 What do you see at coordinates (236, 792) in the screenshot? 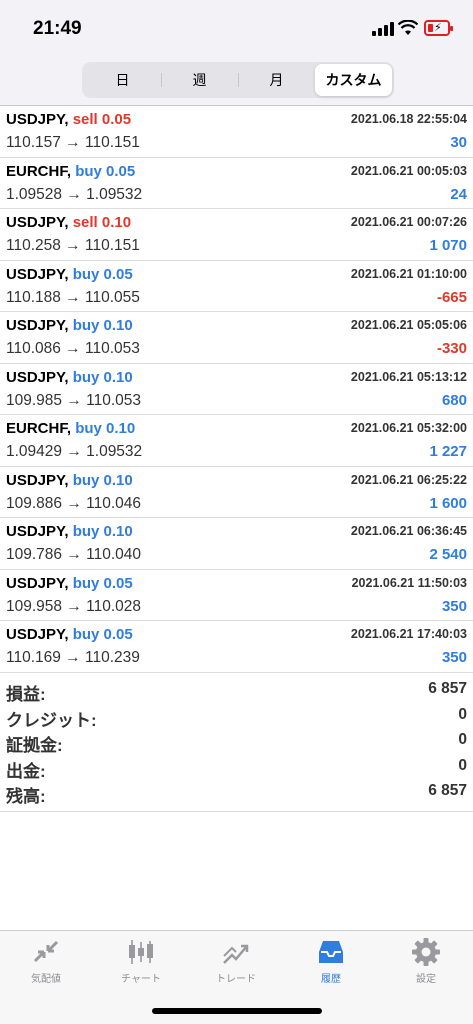
I see `summary-row: 残高: 6 857` at bounding box center [236, 792].